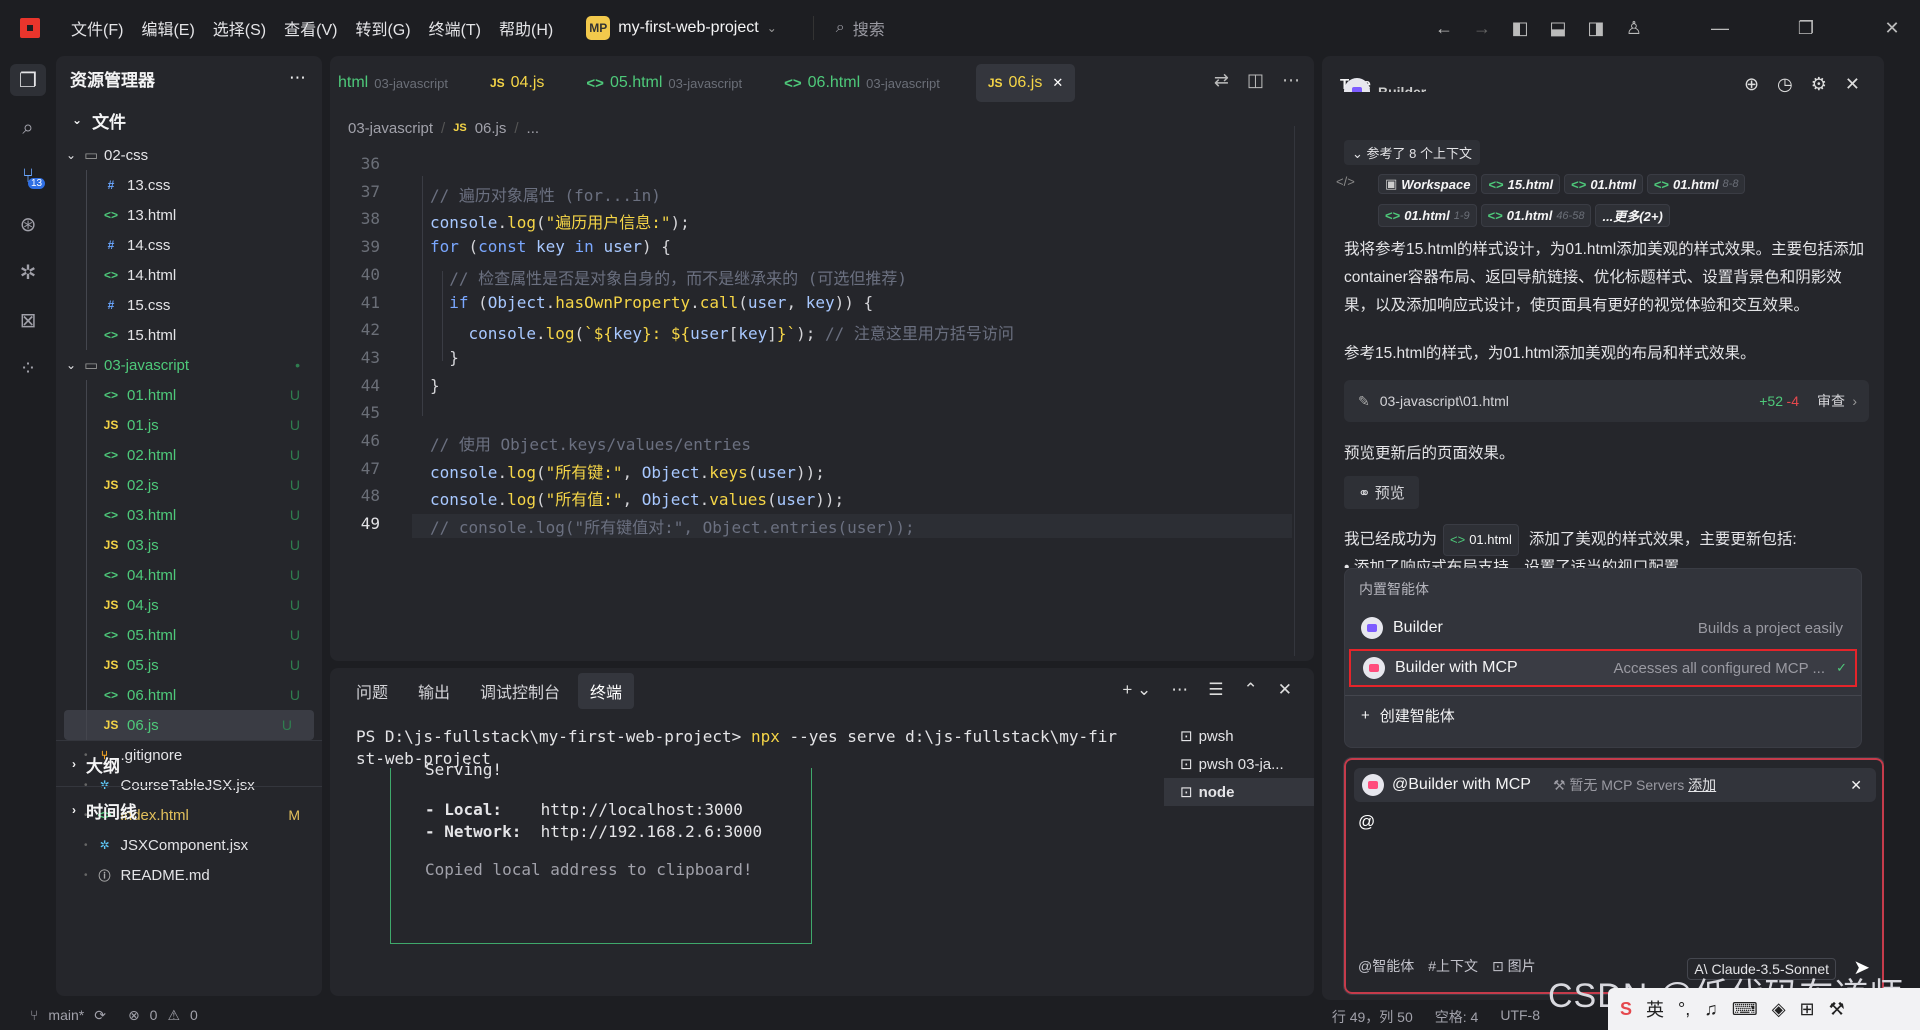 This screenshot has width=1920, height=1030. Describe the element at coordinates (1596, 28) in the screenshot. I see `toggle-right-panel-icon: ◨` at that location.